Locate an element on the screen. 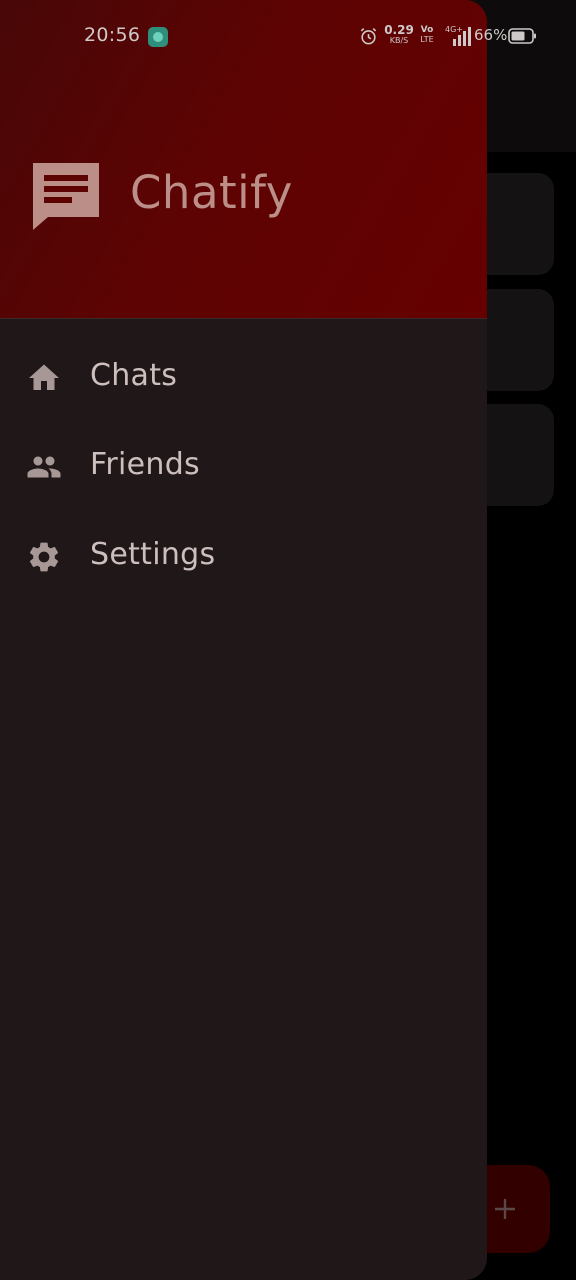 The image size is (576, 1280). volte-top: Vo is located at coordinates (427, 30).